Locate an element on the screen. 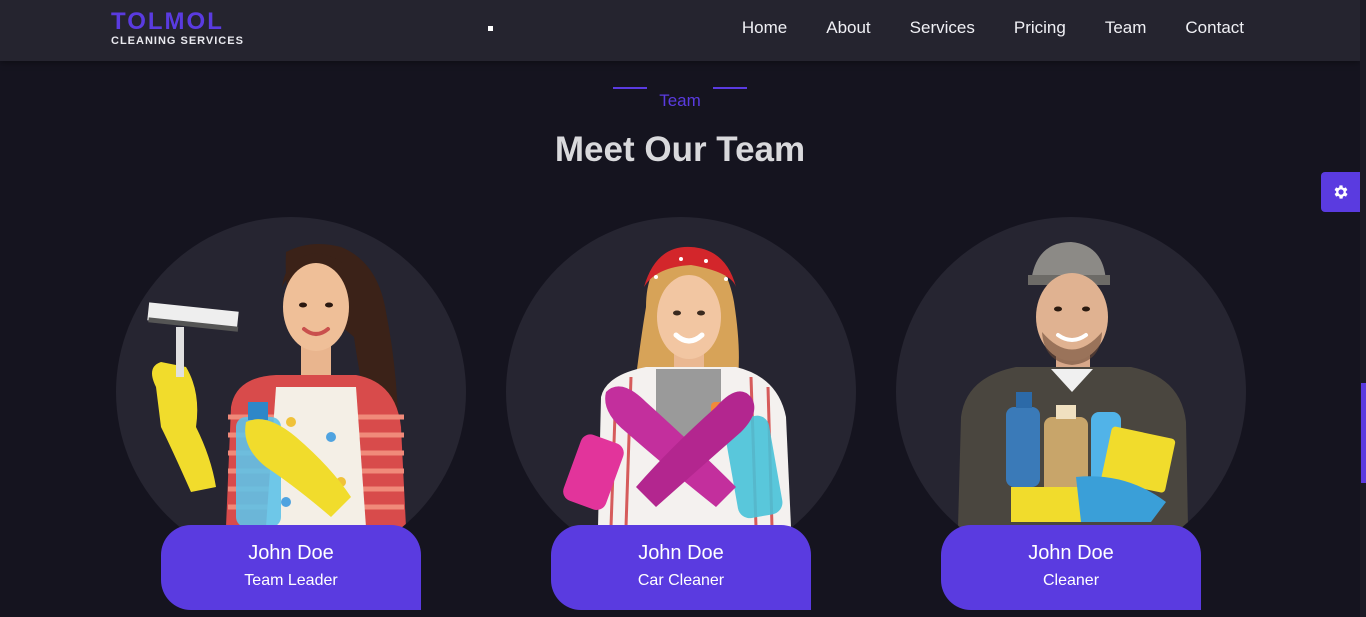 Image resolution: width=1366 pixels, height=617 pixels. tag-line-left is located at coordinates (629, 88).